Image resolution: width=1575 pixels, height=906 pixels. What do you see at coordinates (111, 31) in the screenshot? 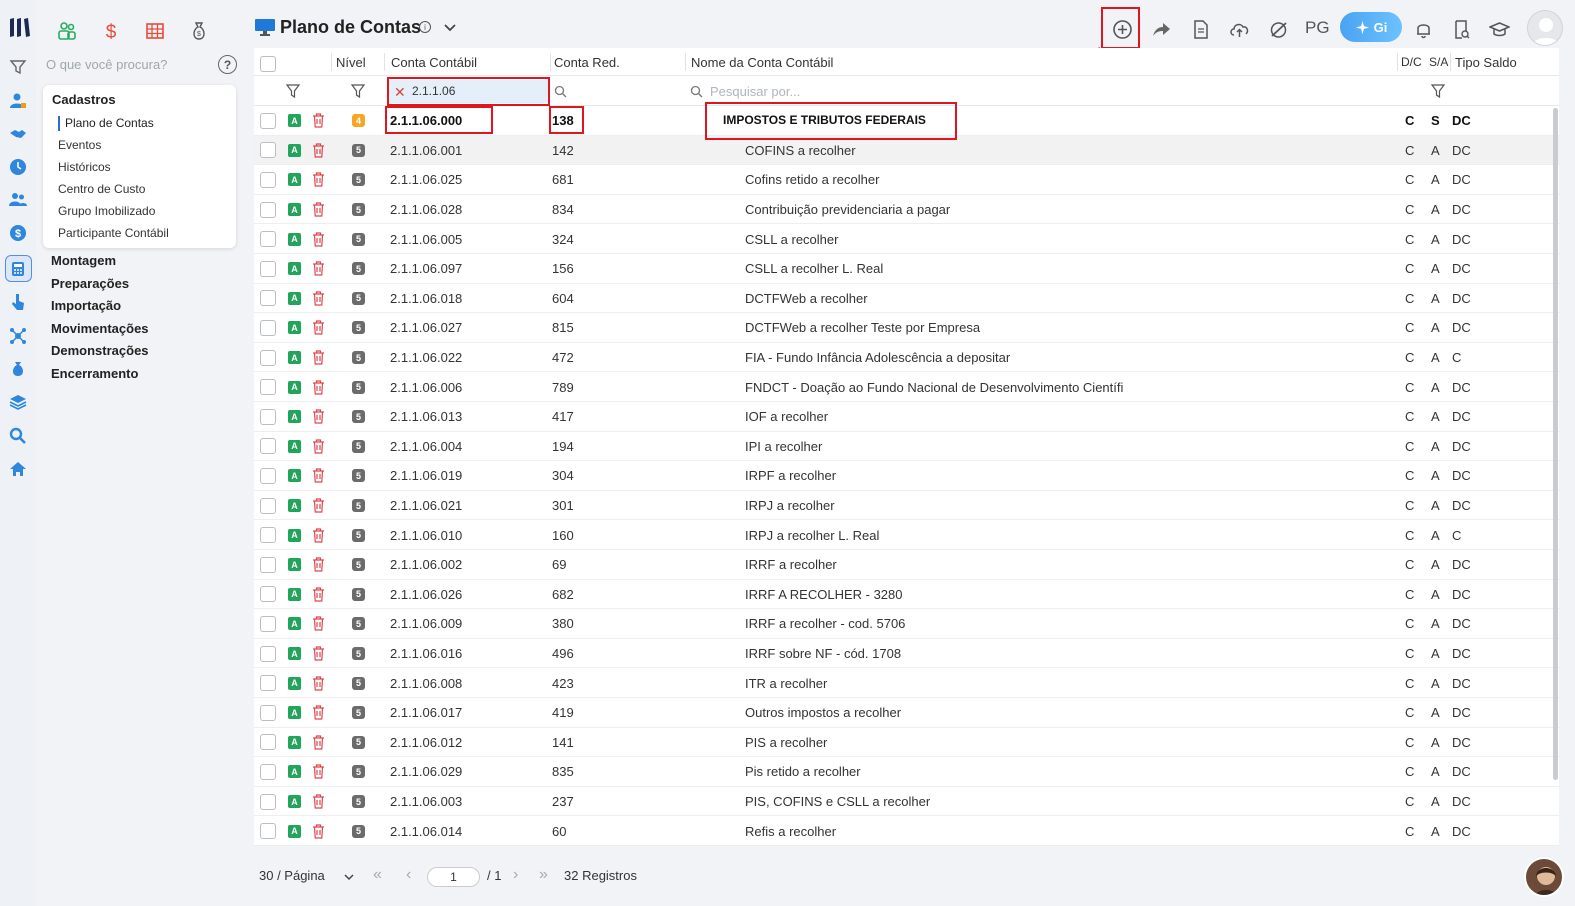
I see `dollar-module-icon: $` at bounding box center [111, 31].